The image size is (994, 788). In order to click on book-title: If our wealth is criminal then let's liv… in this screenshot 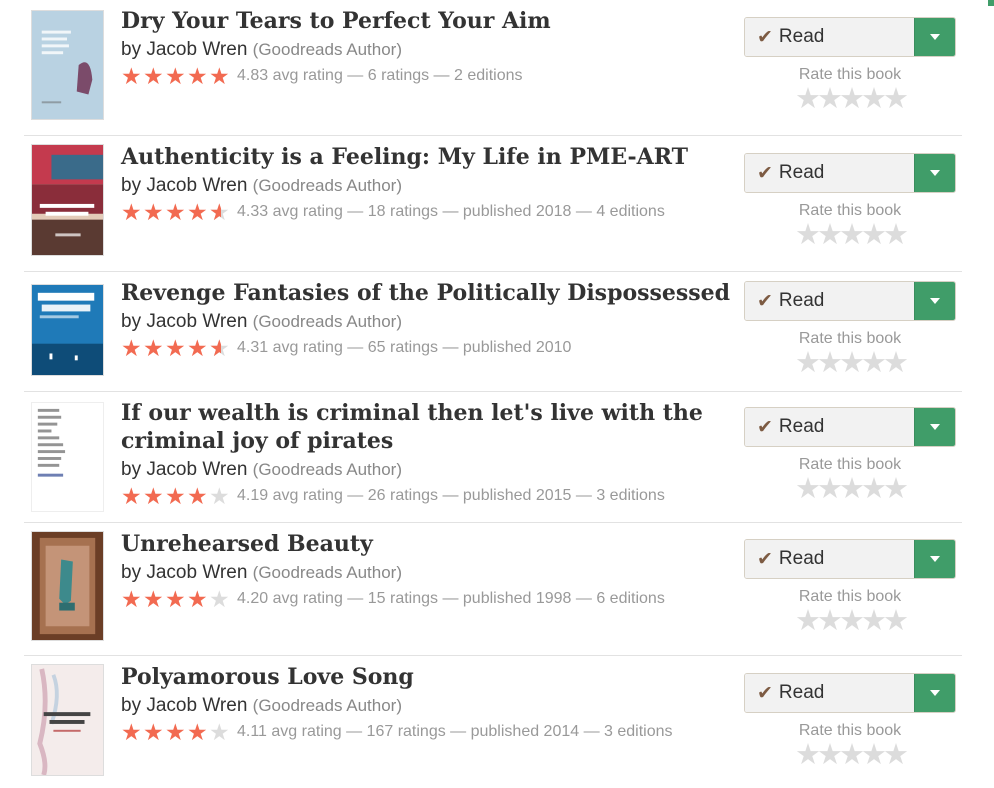, I will do `click(431, 427)`.